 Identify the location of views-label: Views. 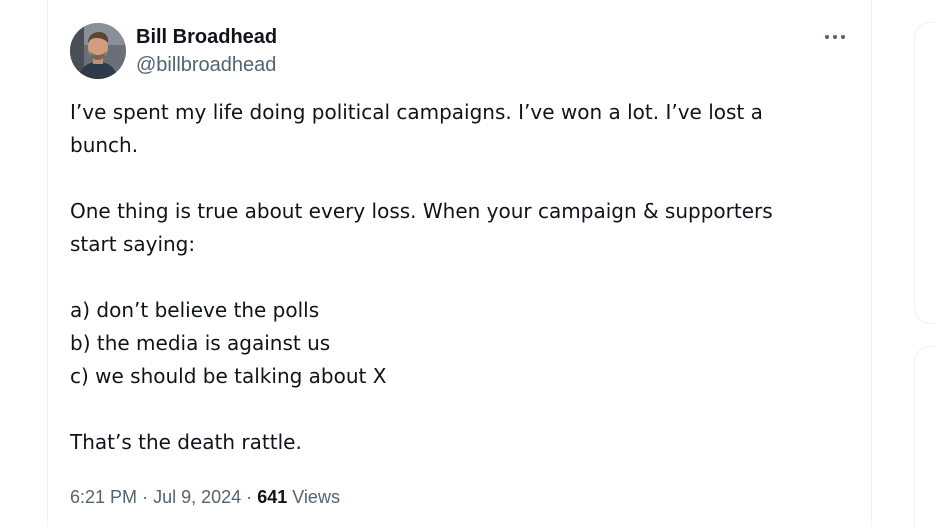
(316, 497).